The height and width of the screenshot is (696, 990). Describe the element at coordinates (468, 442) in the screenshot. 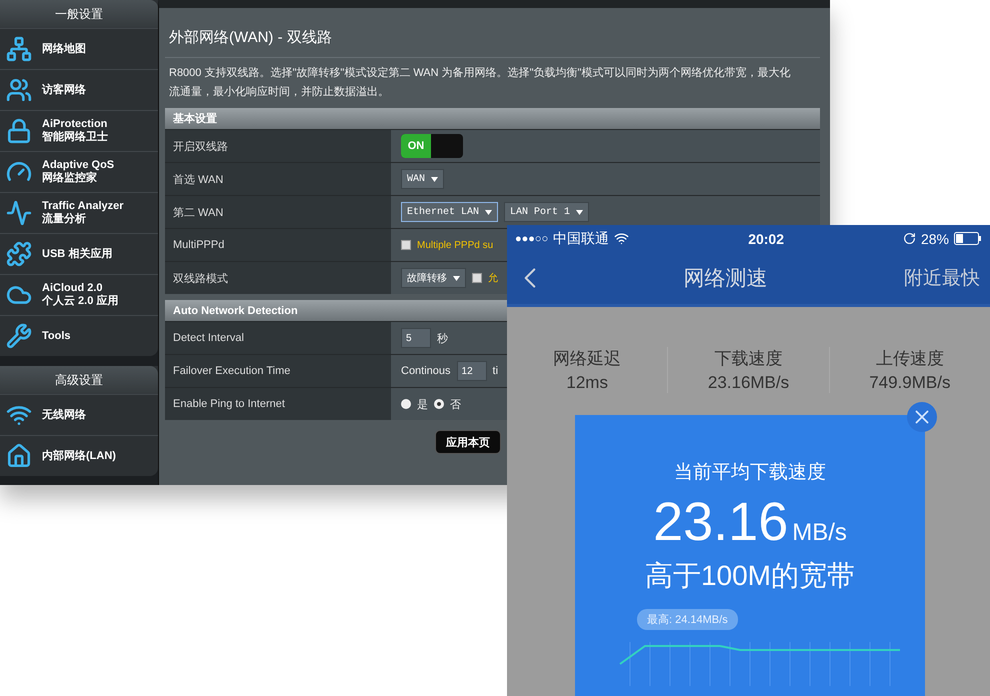

I see `apply-button: 应用本页` at that location.